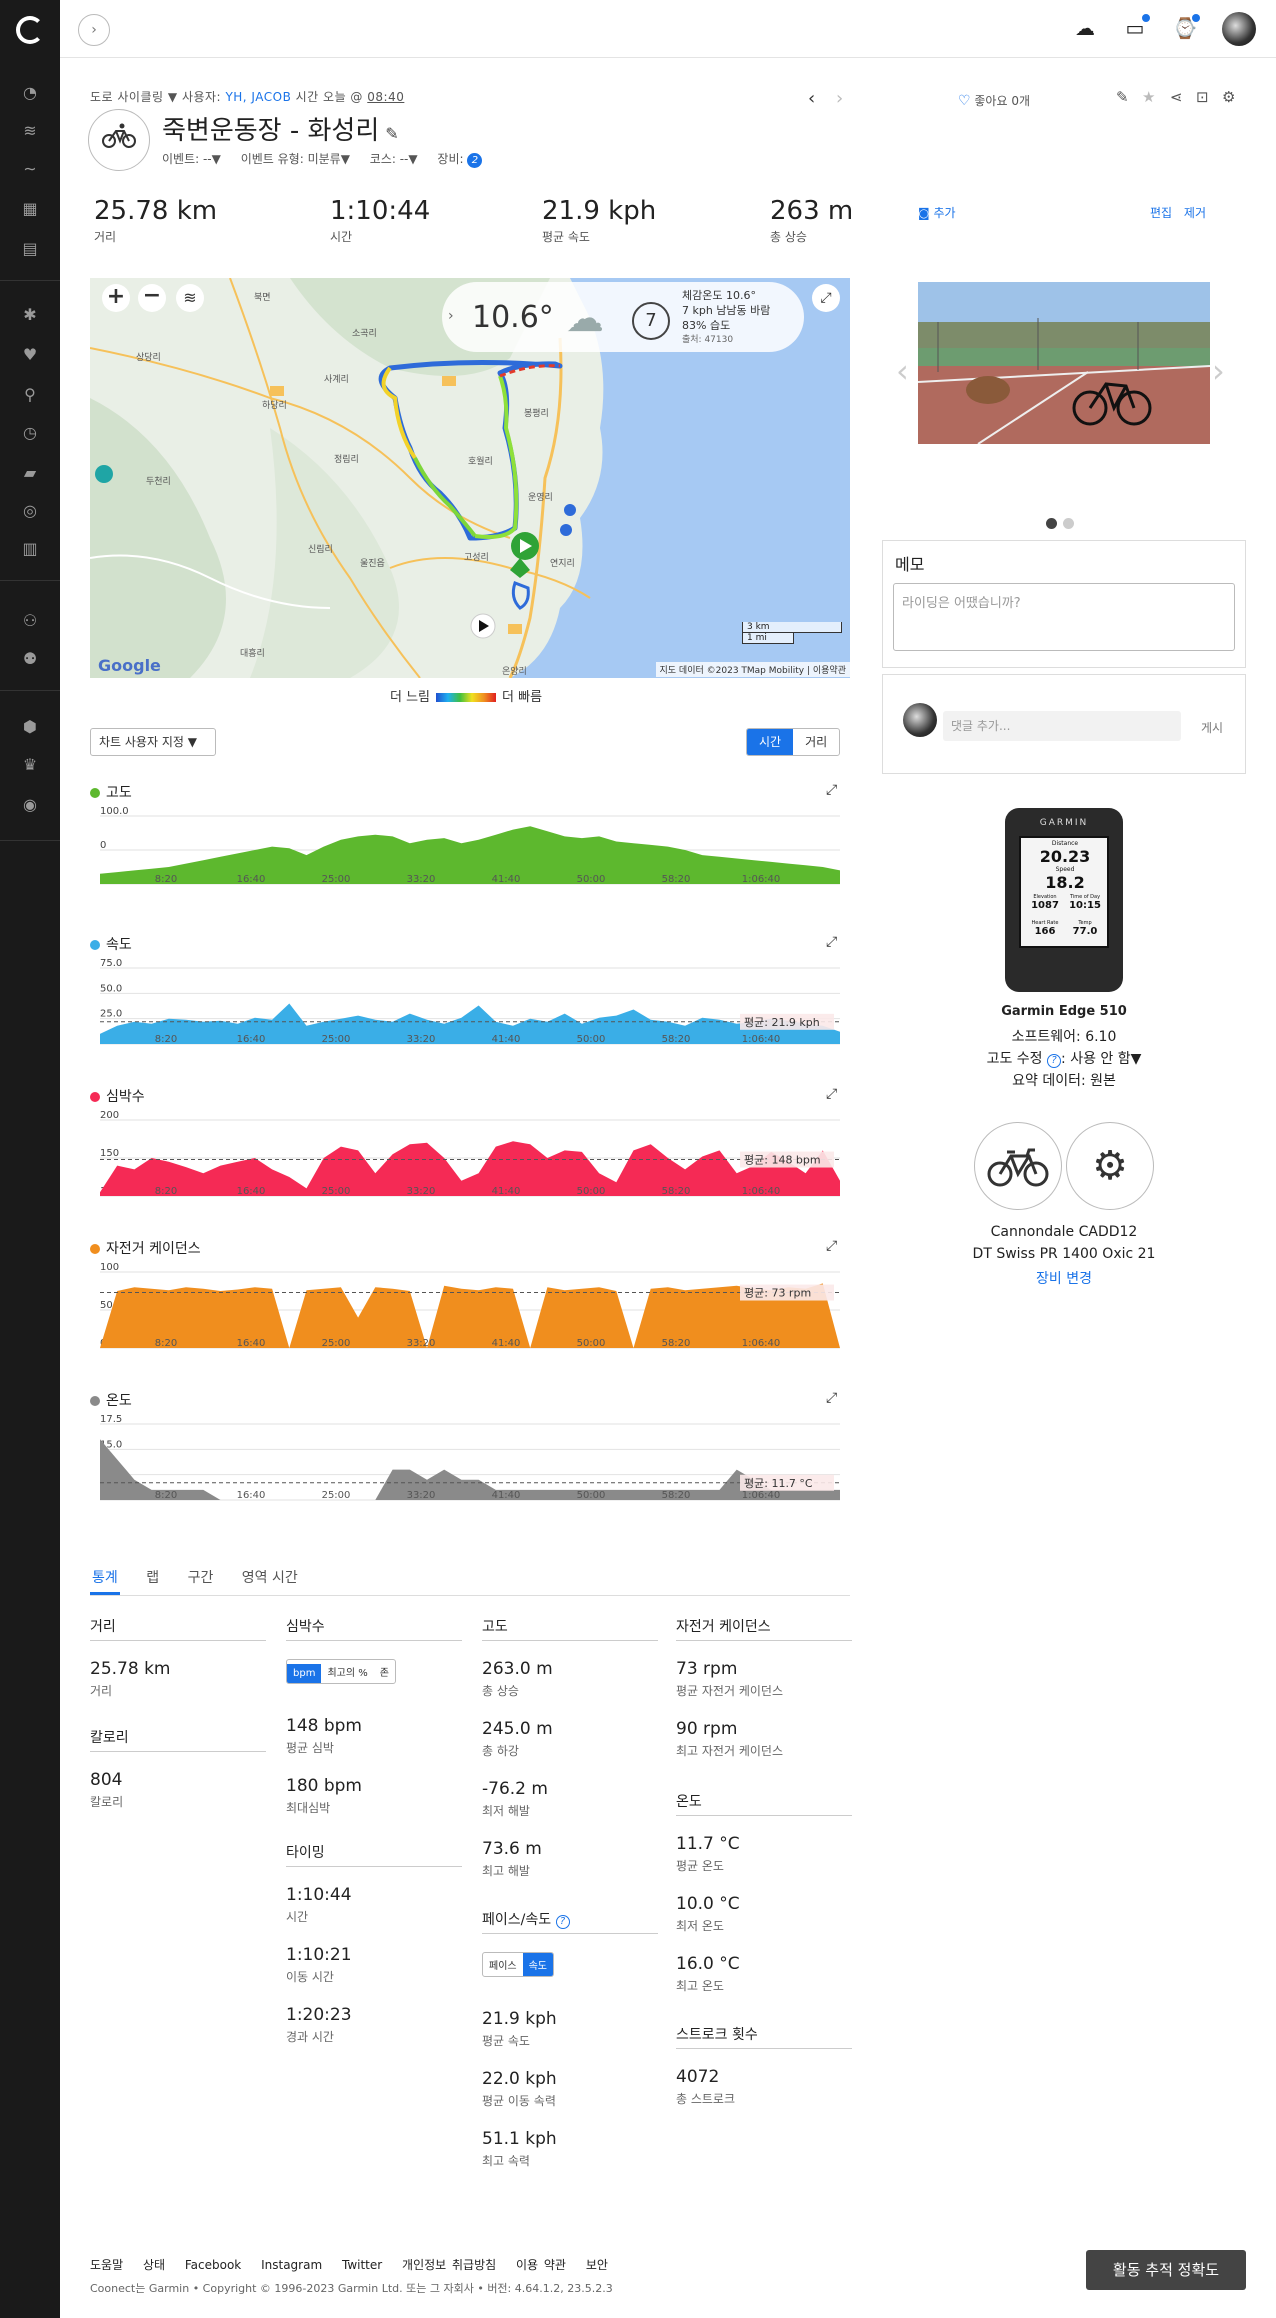  Describe the element at coordinates (1054, 1061) in the screenshot. I see `elevation-help-icon: ?` at that location.